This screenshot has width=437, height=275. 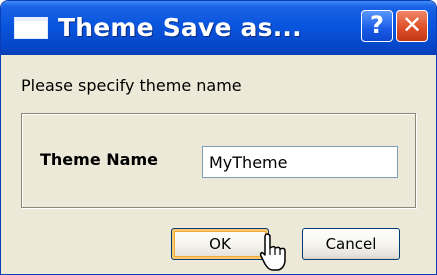 What do you see at coordinates (351, 244) in the screenshot?
I see `cancel-button: Cancel` at bounding box center [351, 244].